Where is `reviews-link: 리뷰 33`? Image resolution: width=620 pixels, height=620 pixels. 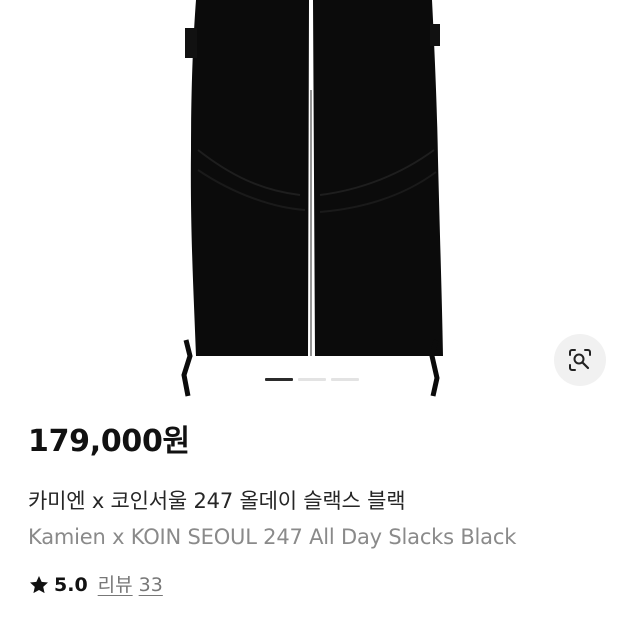
reviews-link: 리뷰 33 is located at coordinates (130, 585).